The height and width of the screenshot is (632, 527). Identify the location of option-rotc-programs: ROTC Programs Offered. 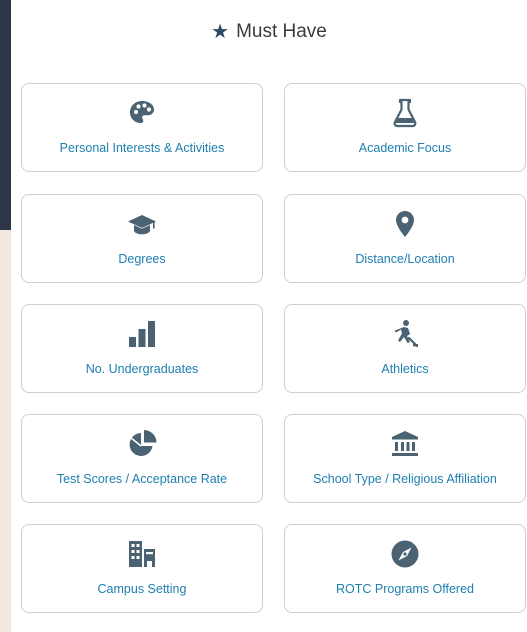
(405, 568).